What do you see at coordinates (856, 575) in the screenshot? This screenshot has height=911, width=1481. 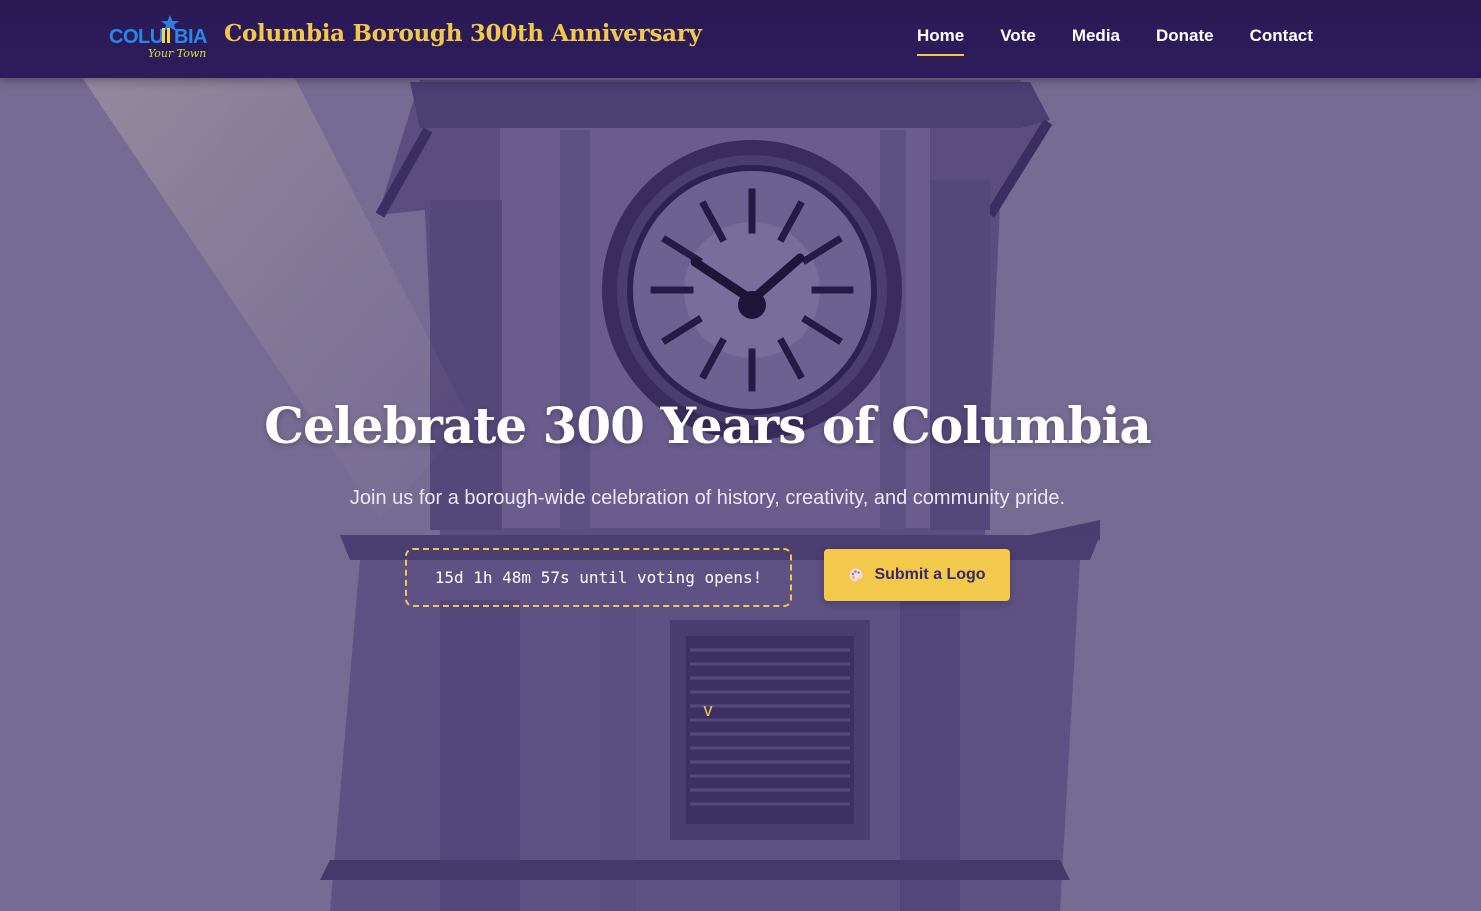 I see `palette-icon` at bounding box center [856, 575].